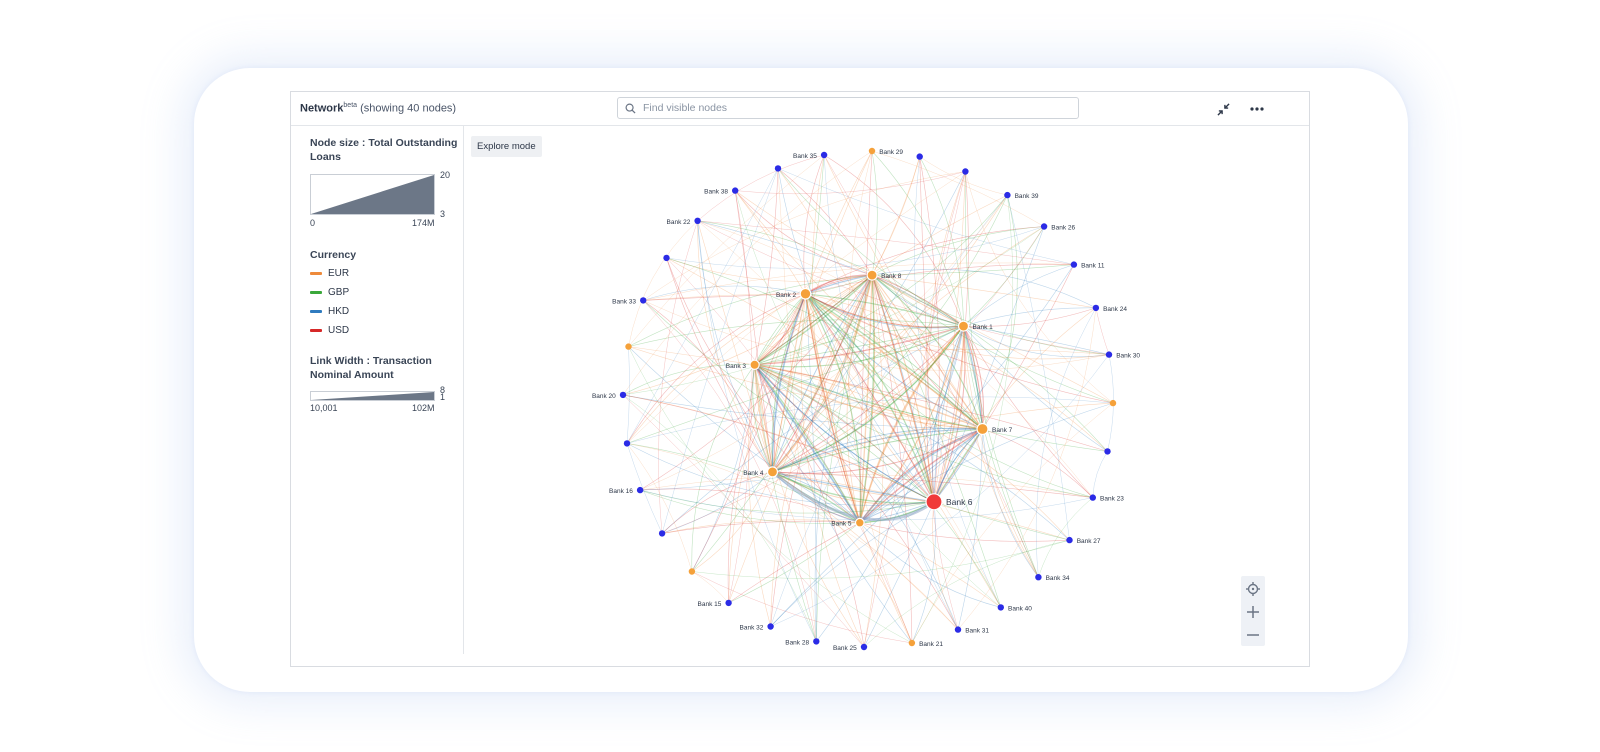  What do you see at coordinates (1112, 499) in the screenshot?
I see `network-node-label: Bank 23` at bounding box center [1112, 499].